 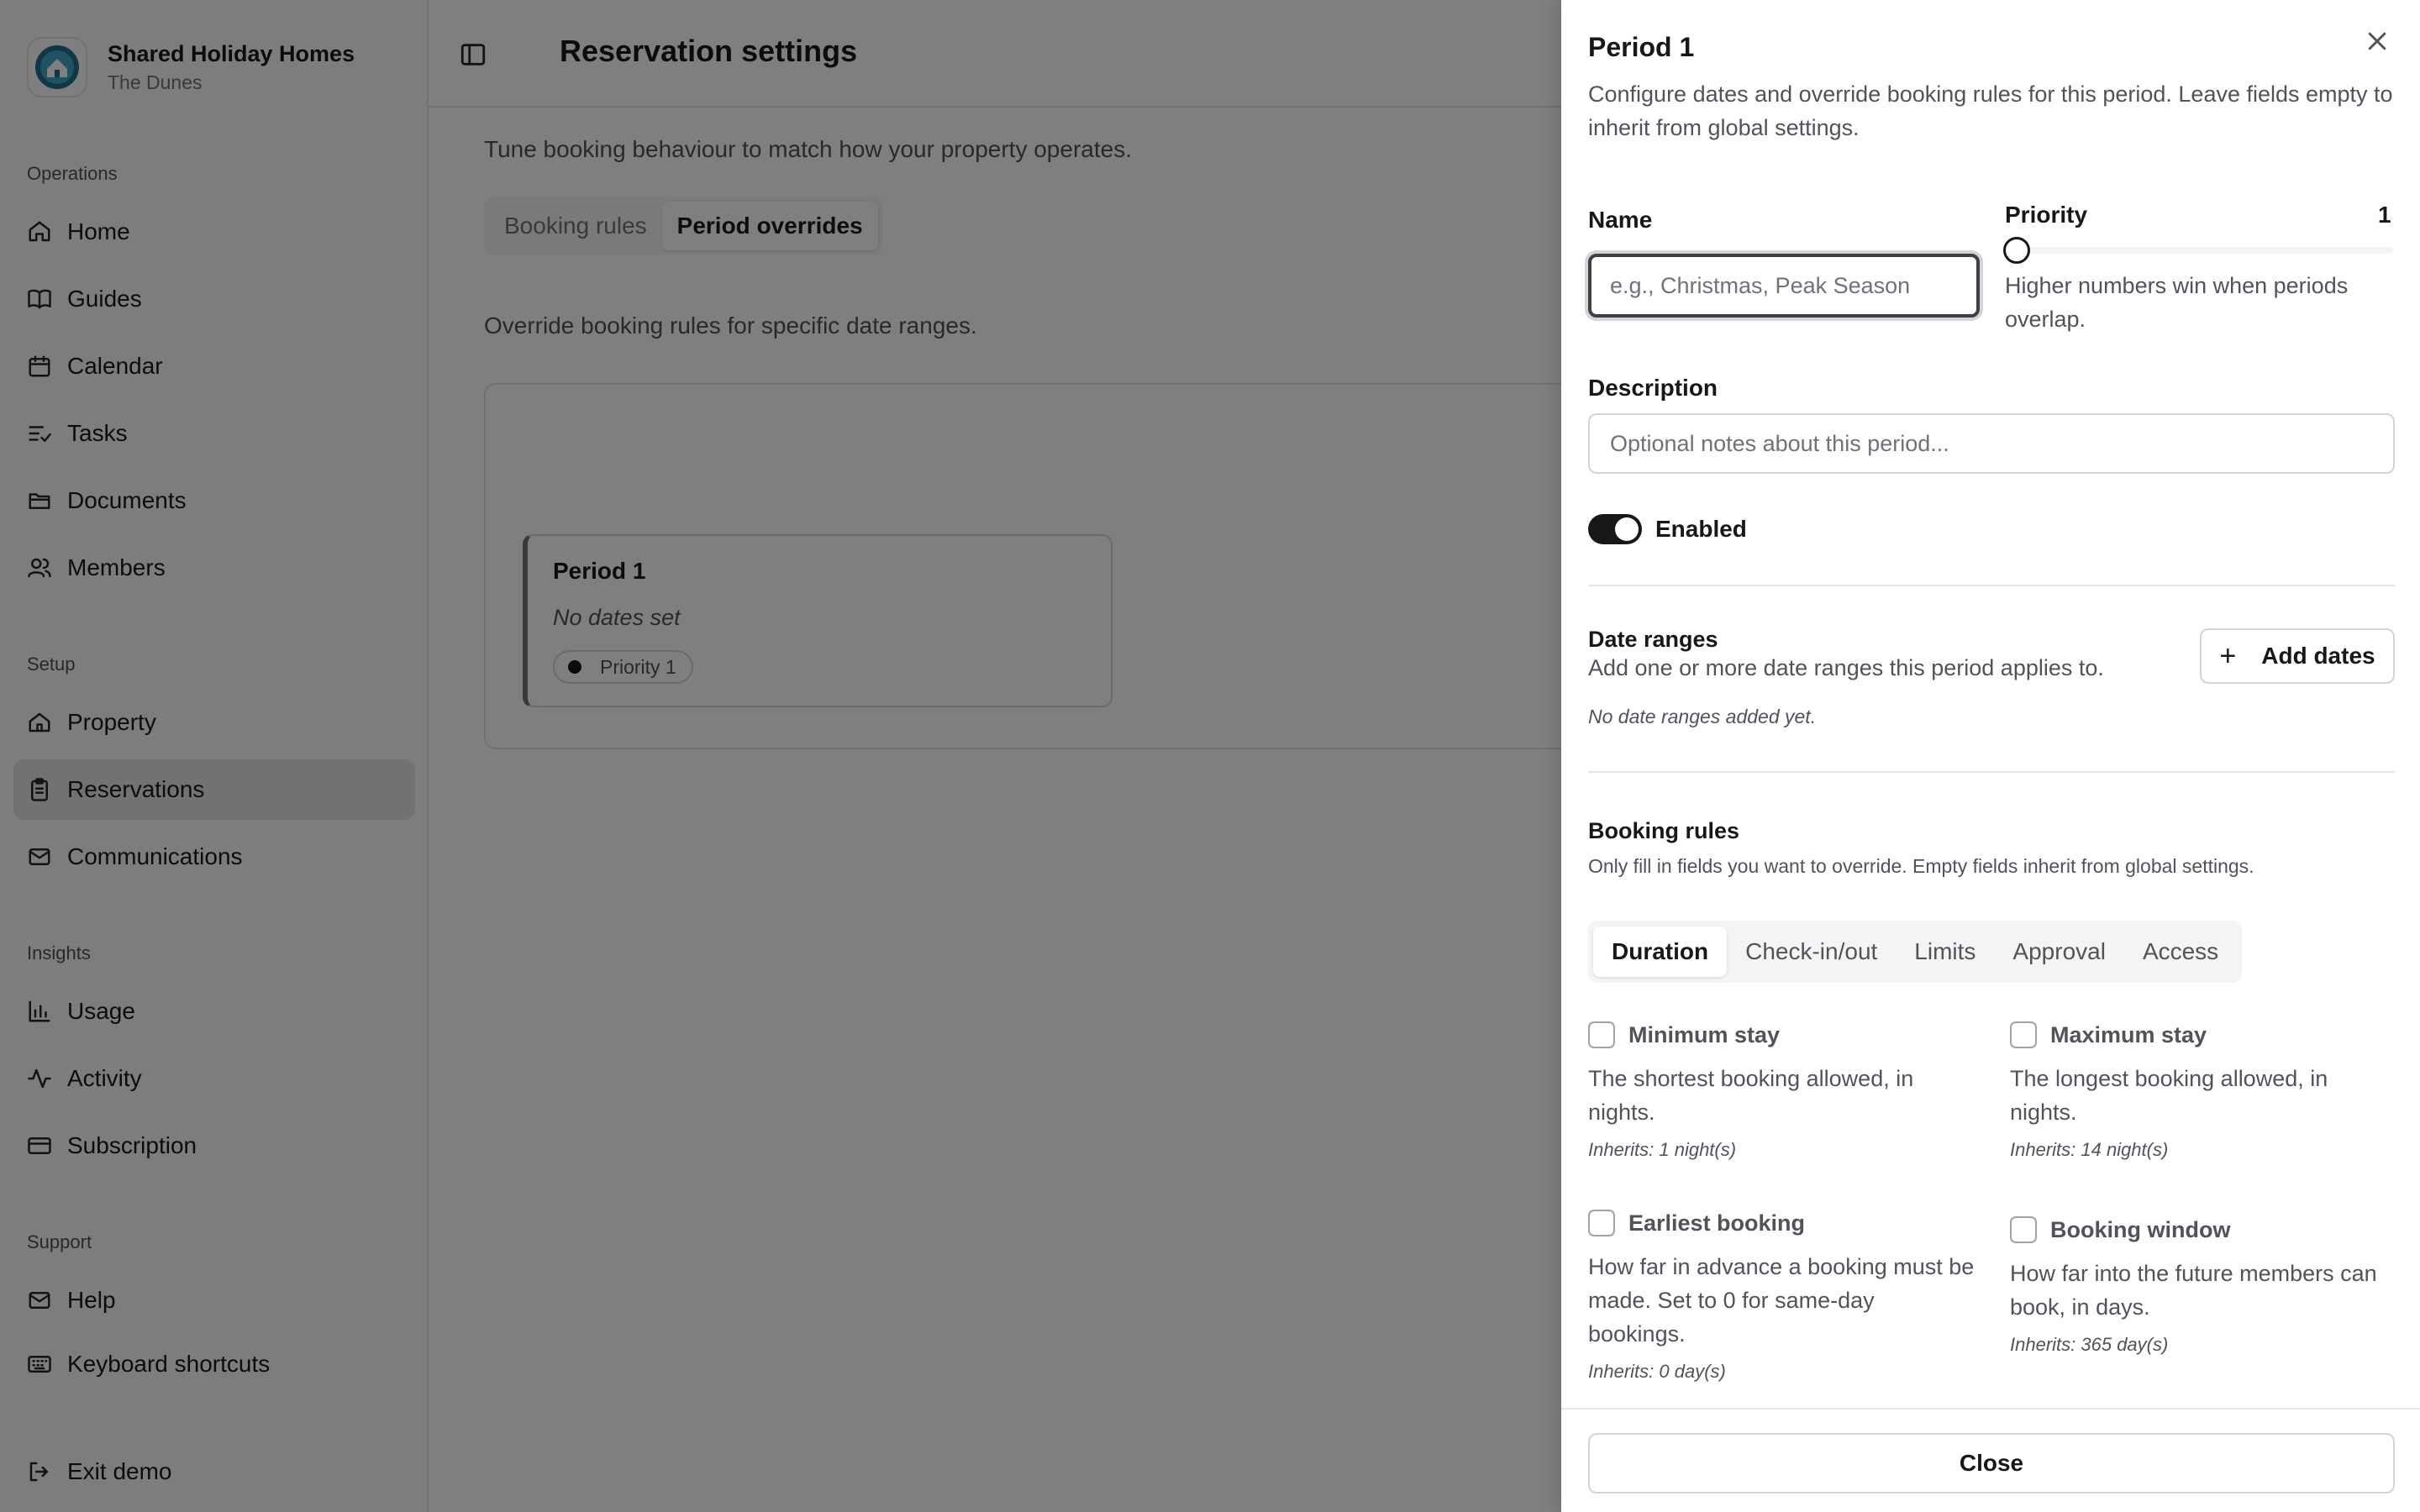 What do you see at coordinates (1717, 1223) in the screenshot?
I see `rule-name: Earliest booking` at bounding box center [1717, 1223].